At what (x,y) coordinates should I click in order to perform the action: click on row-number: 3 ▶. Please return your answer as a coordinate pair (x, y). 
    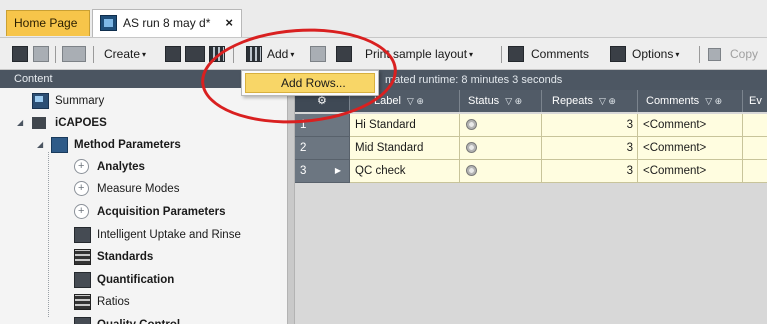
    Looking at the image, I should click on (322, 171).